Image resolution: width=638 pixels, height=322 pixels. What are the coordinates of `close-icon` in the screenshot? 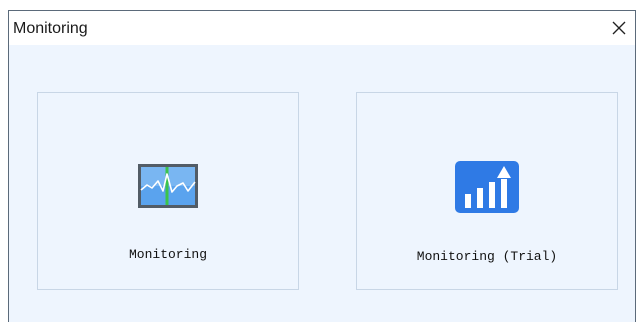 It's located at (619, 28).